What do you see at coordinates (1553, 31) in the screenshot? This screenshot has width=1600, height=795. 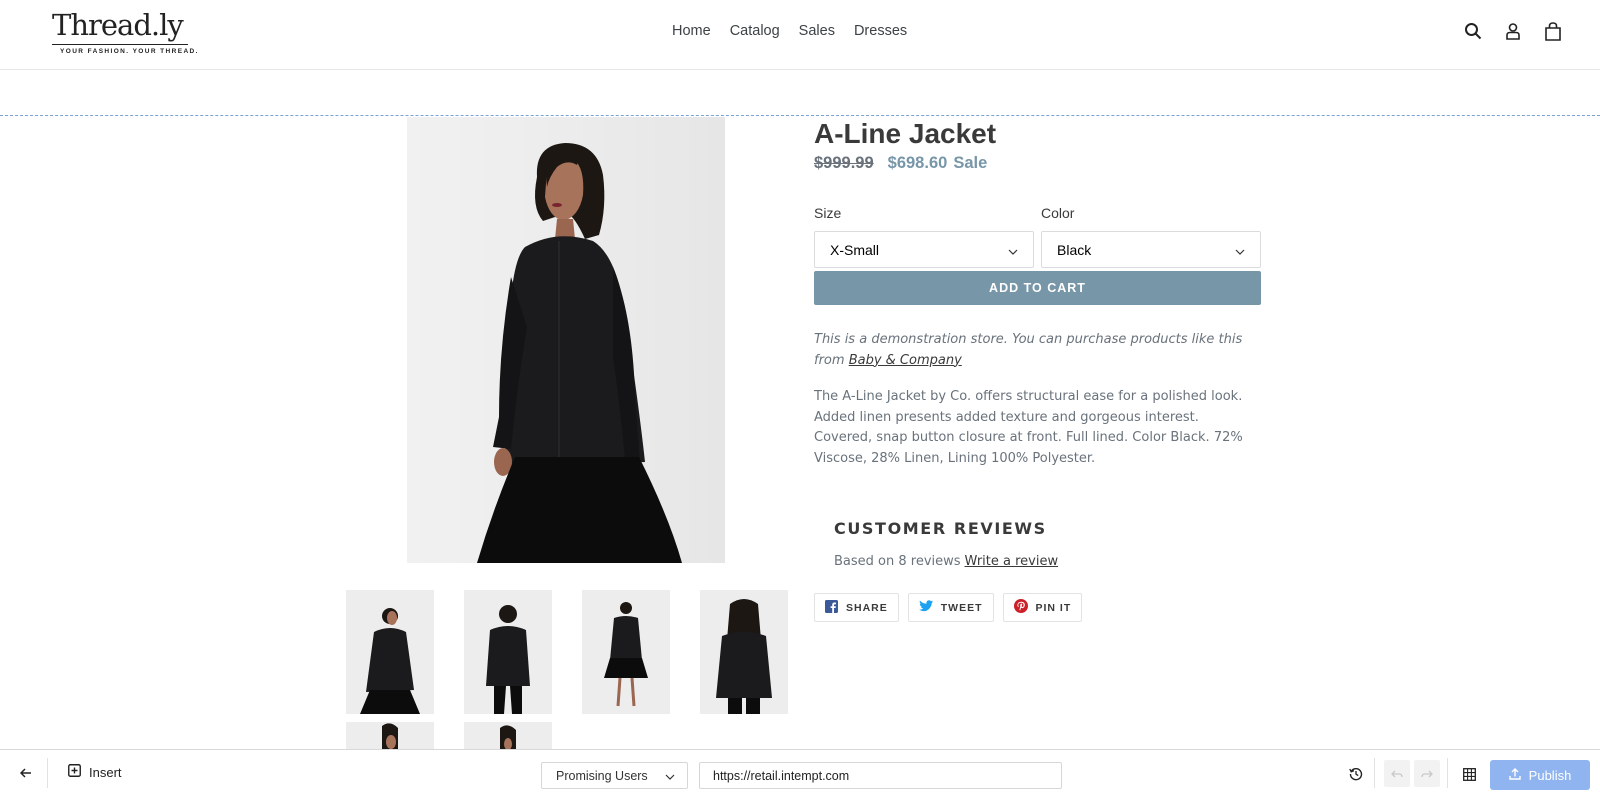 I see `cart-icon` at bounding box center [1553, 31].